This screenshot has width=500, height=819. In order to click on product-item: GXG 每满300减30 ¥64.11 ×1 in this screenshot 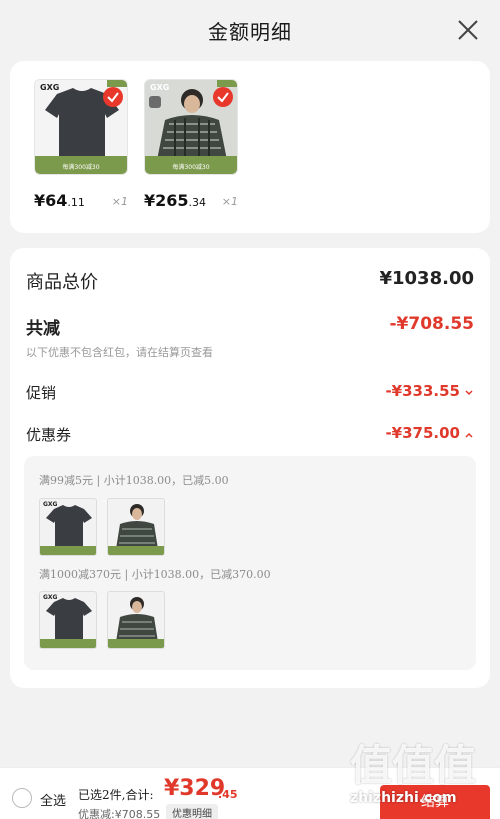, I will do `click(81, 144)`.